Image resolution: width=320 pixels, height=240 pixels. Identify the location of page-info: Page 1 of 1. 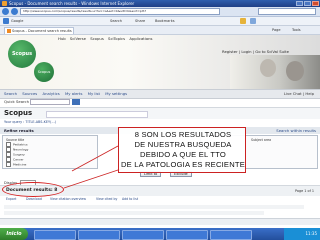
(304, 191).